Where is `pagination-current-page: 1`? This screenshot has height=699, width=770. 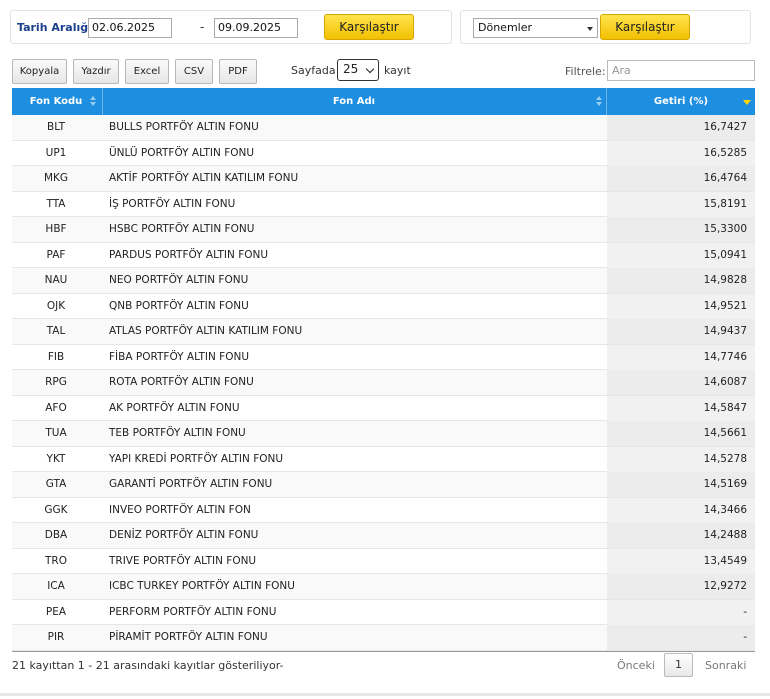 pagination-current-page: 1 is located at coordinates (678, 665).